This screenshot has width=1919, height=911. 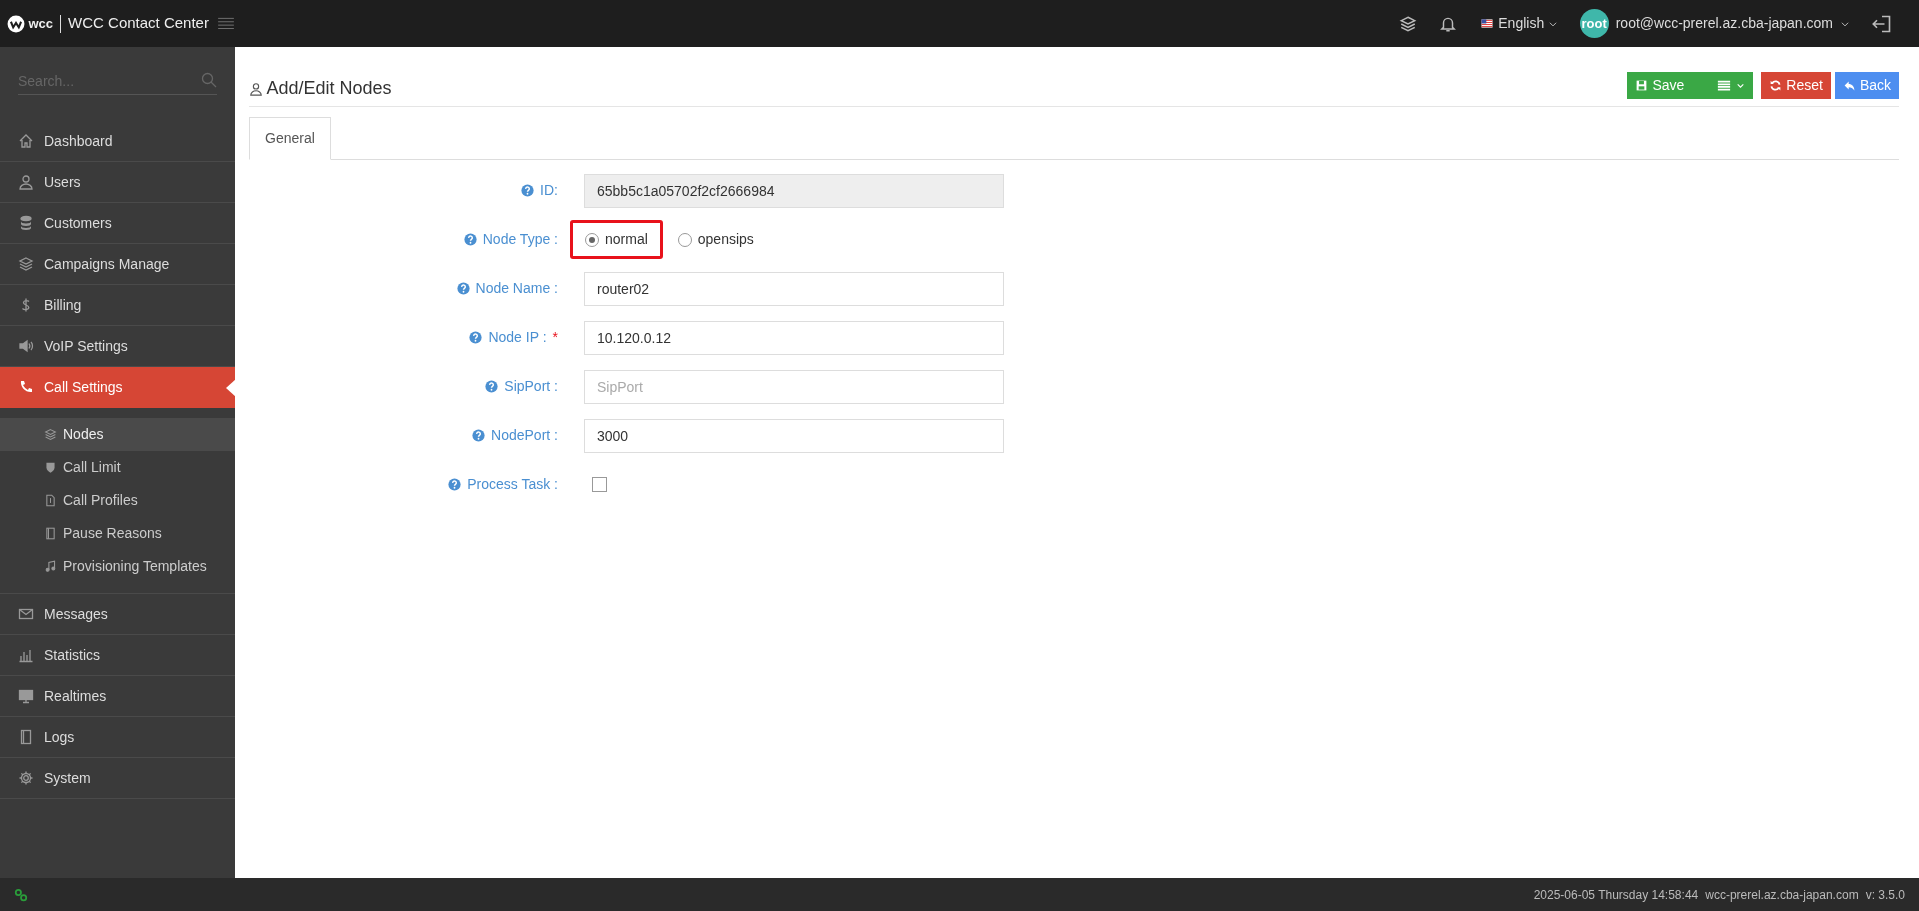 I want to click on list-icon, so click(x=1724, y=85).